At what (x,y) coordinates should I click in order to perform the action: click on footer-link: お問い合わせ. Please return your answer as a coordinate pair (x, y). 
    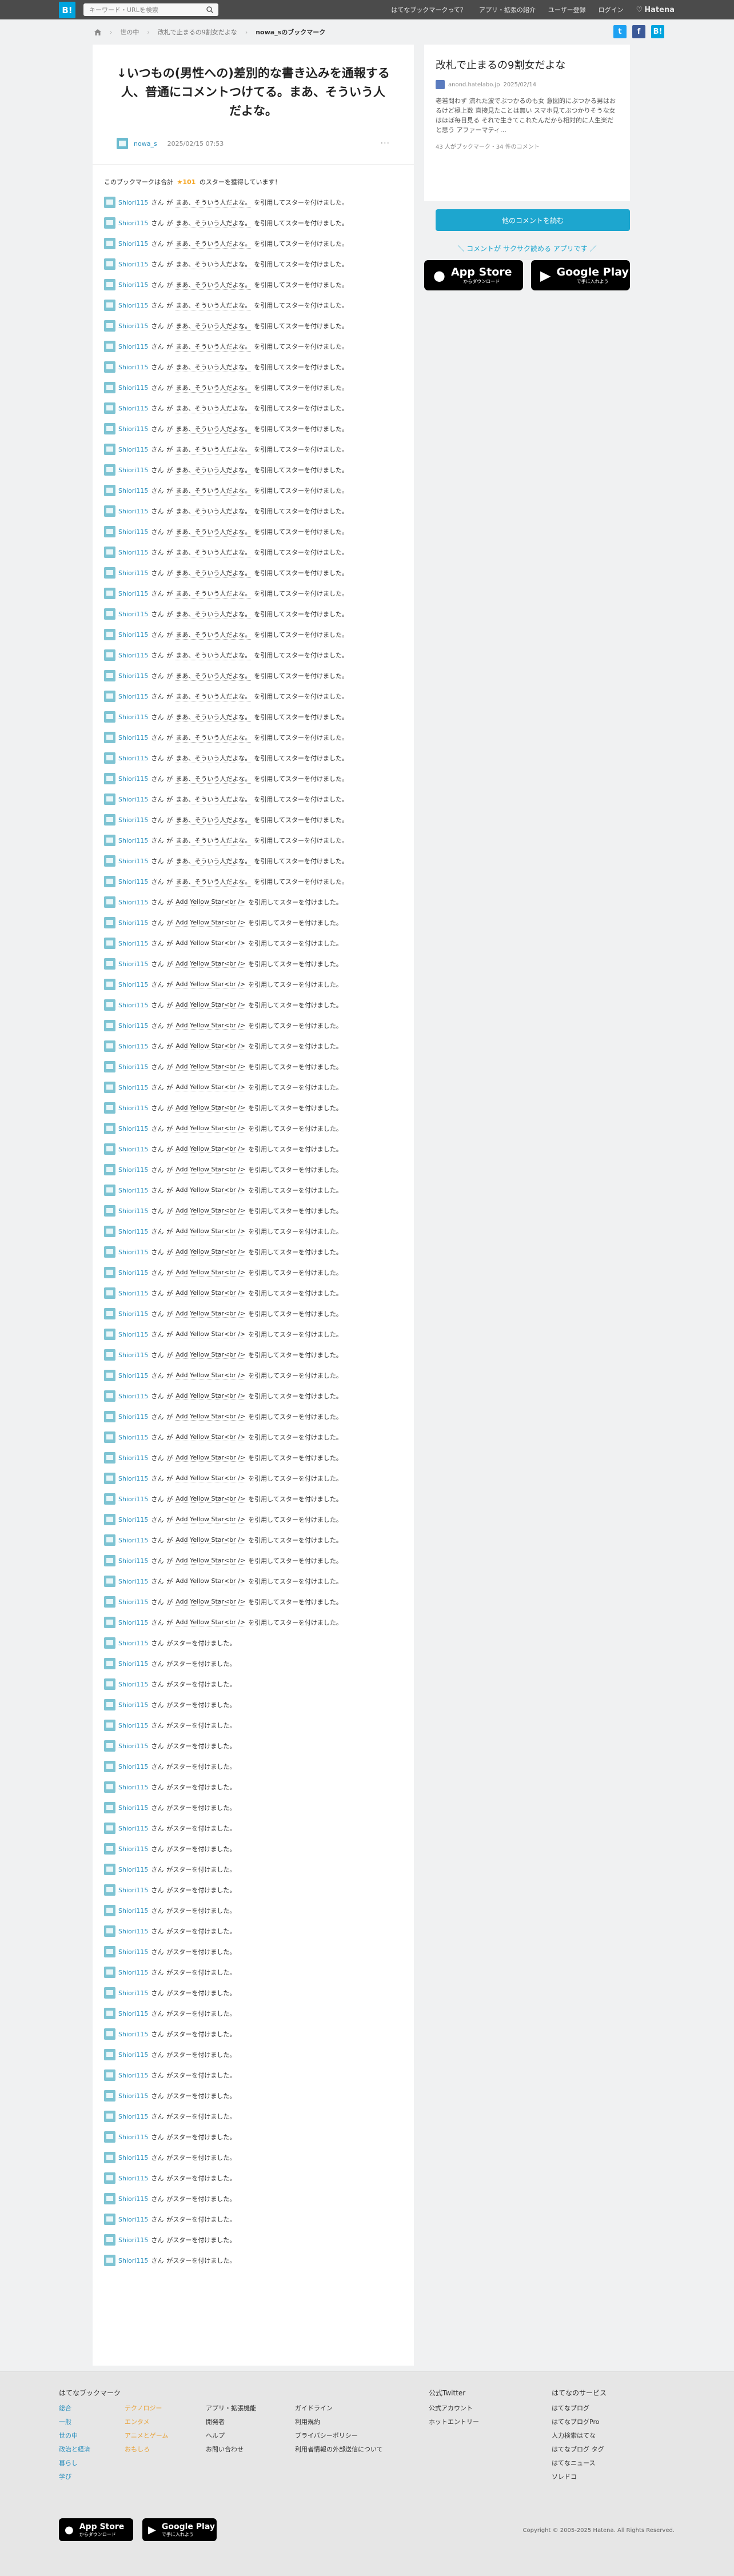
    Looking at the image, I should click on (225, 2450).